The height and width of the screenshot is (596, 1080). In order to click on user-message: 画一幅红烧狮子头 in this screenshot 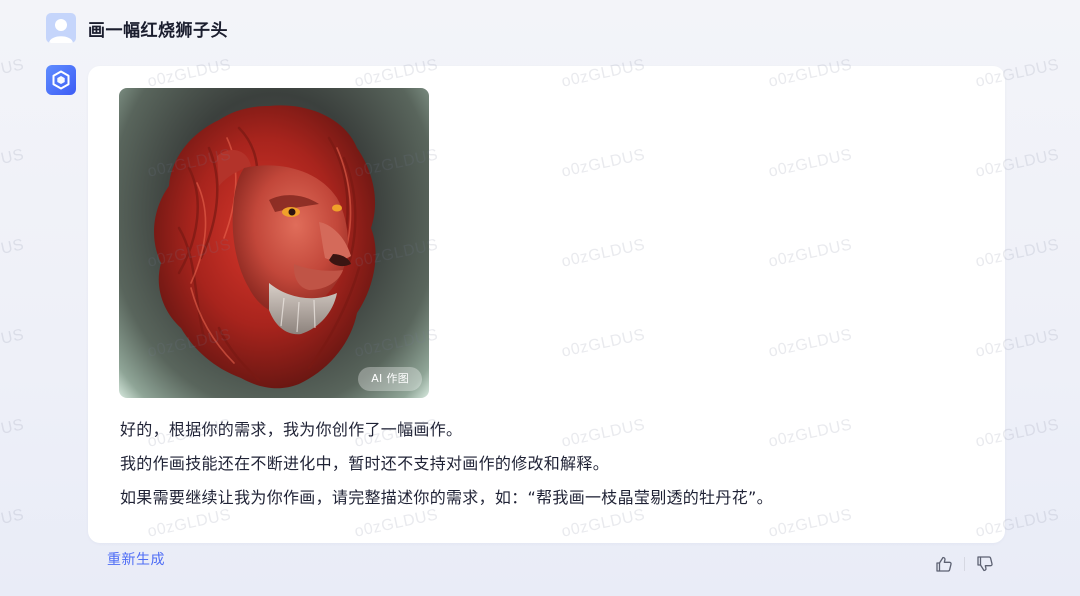, I will do `click(137, 28)`.